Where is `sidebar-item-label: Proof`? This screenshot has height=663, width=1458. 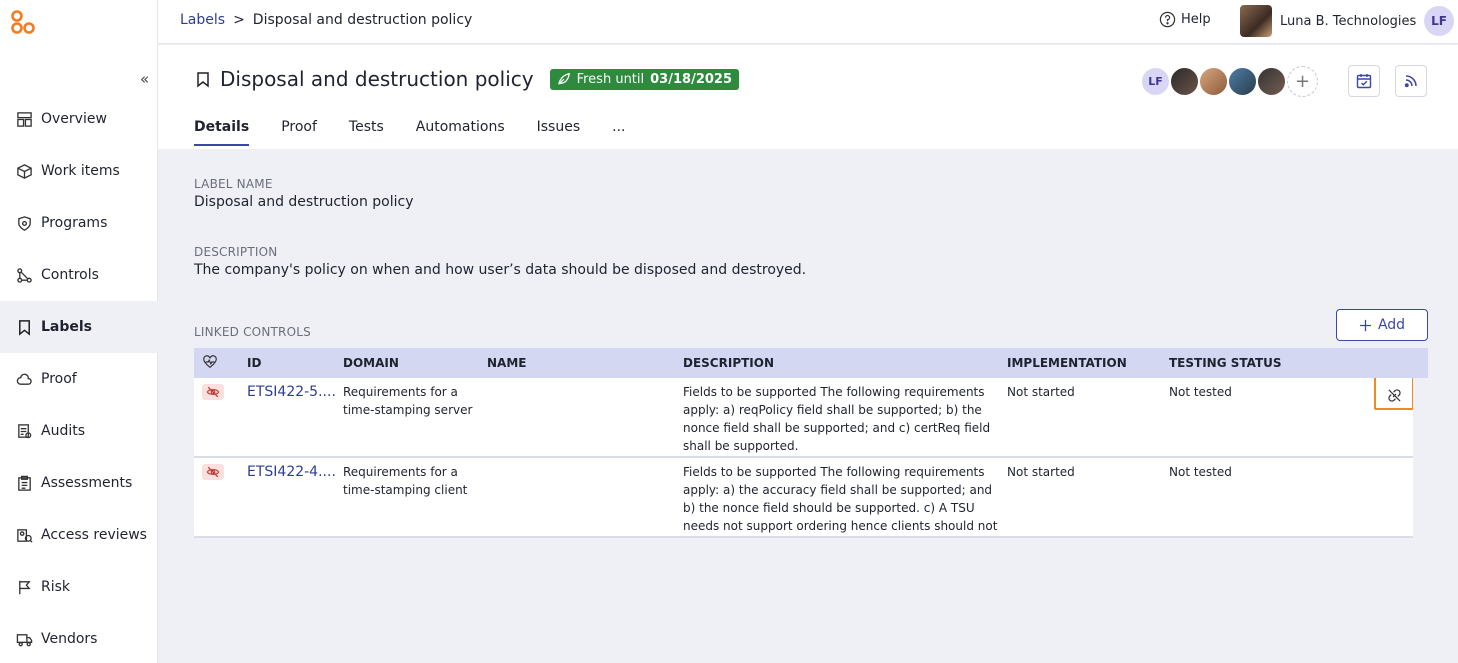
sidebar-item-label: Proof is located at coordinates (59, 379).